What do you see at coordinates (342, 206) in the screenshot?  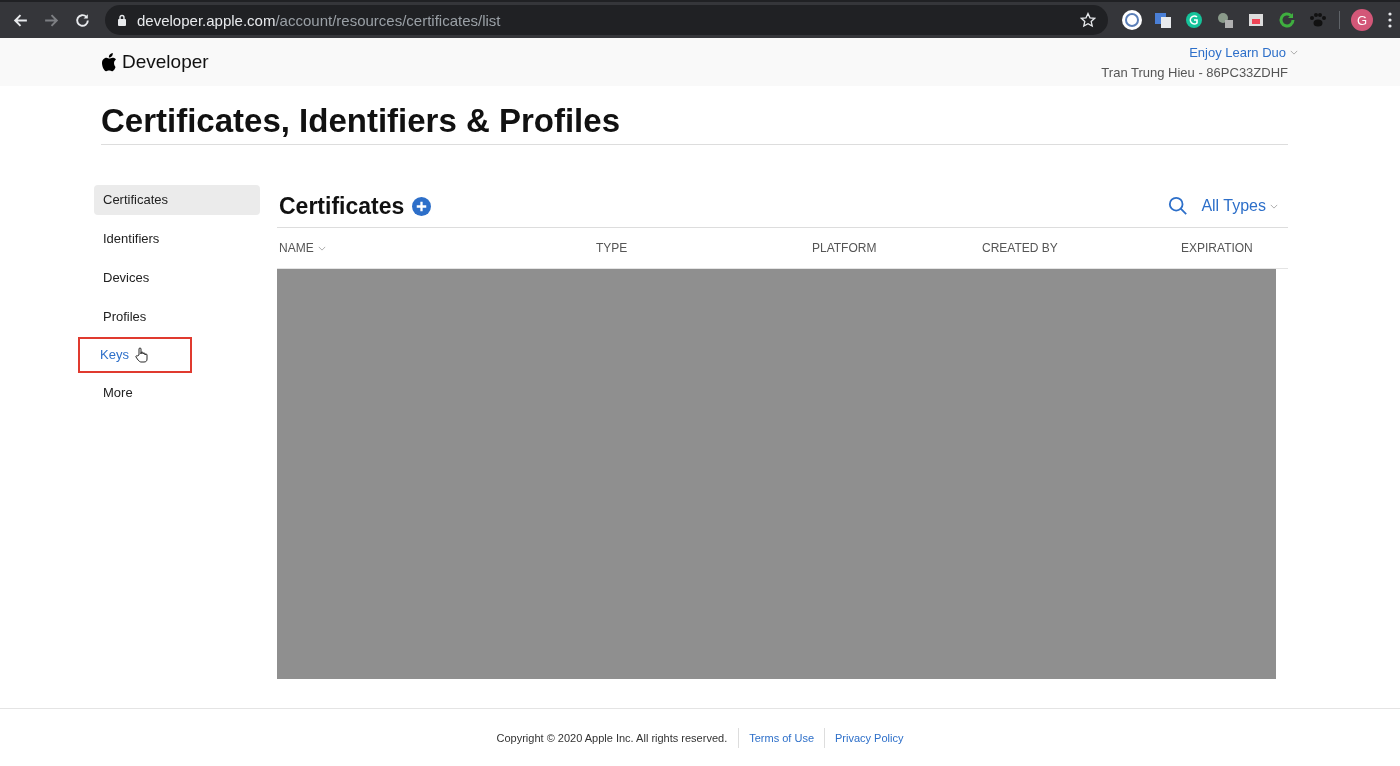 I see `section-title: Certificates` at bounding box center [342, 206].